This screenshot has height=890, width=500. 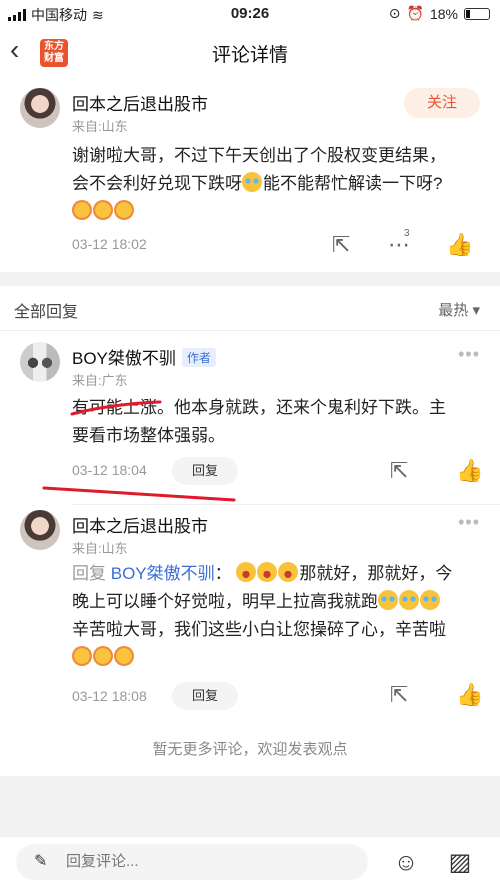 I want to click on page-title: 评论详情, so click(x=249, y=55).